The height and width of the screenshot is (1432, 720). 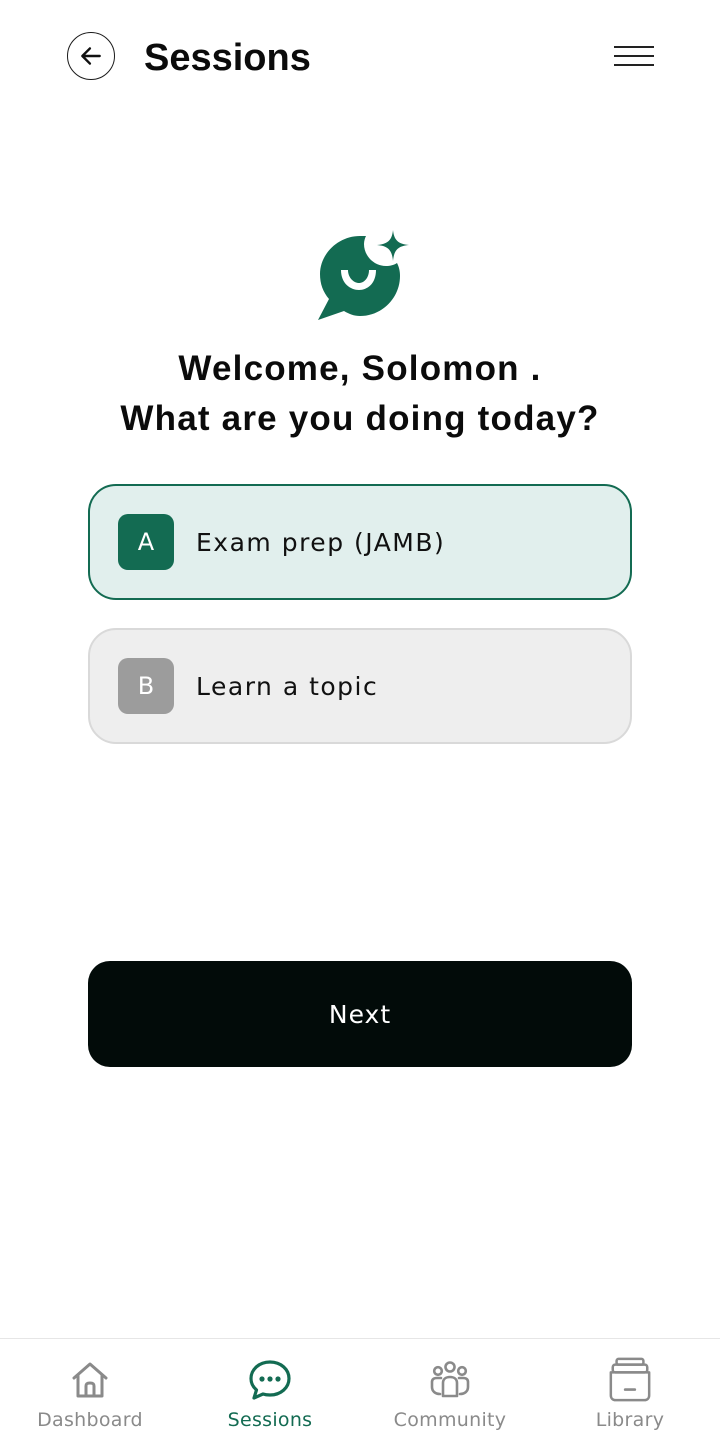 I want to click on smiling-chat-sparkle-icon, so click(x=364, y=276).